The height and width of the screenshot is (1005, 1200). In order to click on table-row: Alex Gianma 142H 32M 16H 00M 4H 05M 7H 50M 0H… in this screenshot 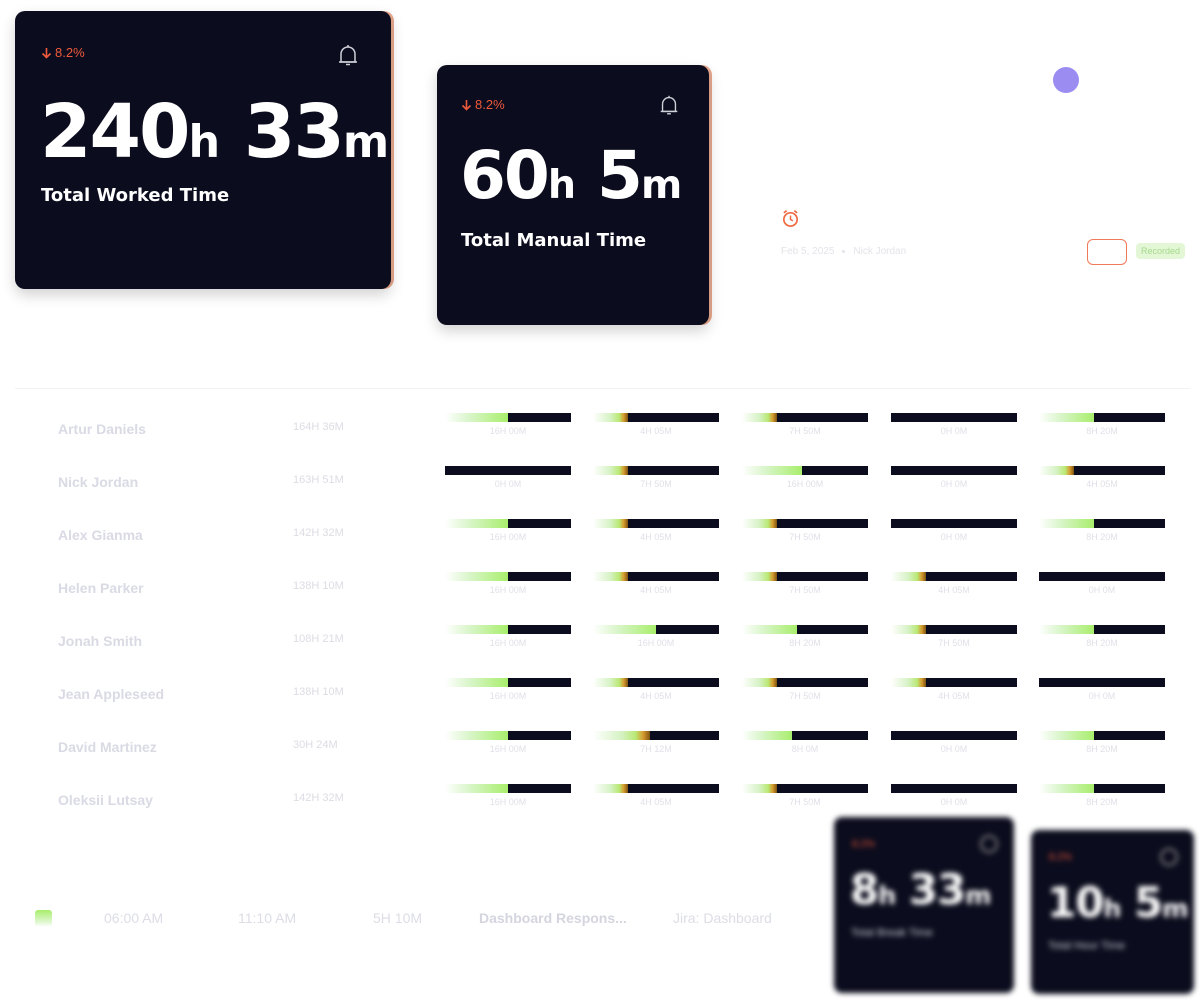, I will do `click(600, 545)`.